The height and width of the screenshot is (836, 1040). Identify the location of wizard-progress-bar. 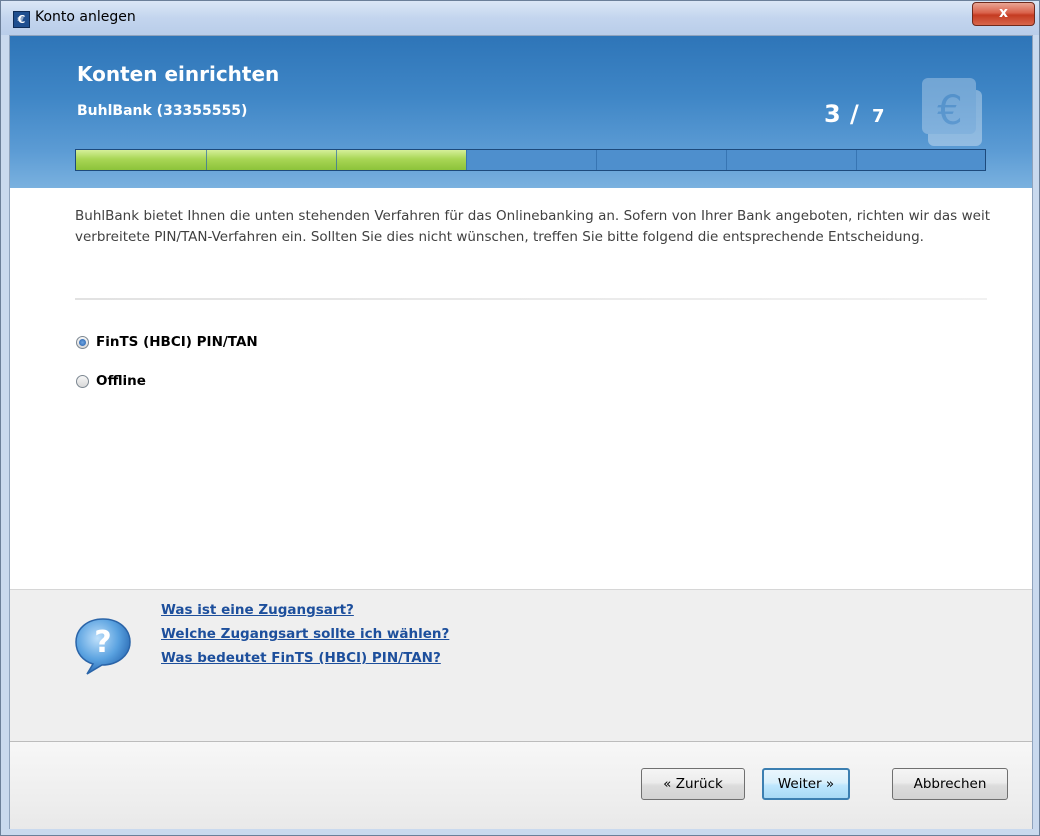
(530, 160).